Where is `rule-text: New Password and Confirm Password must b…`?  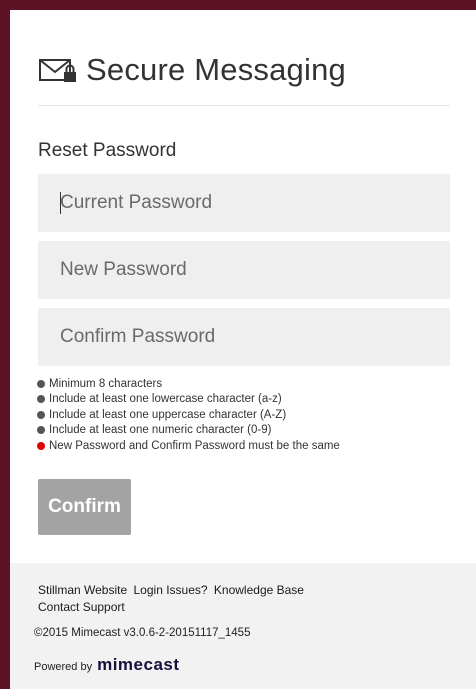 rule-text: New Password and Confirm Password must b… is located at coordinates (194, 445).